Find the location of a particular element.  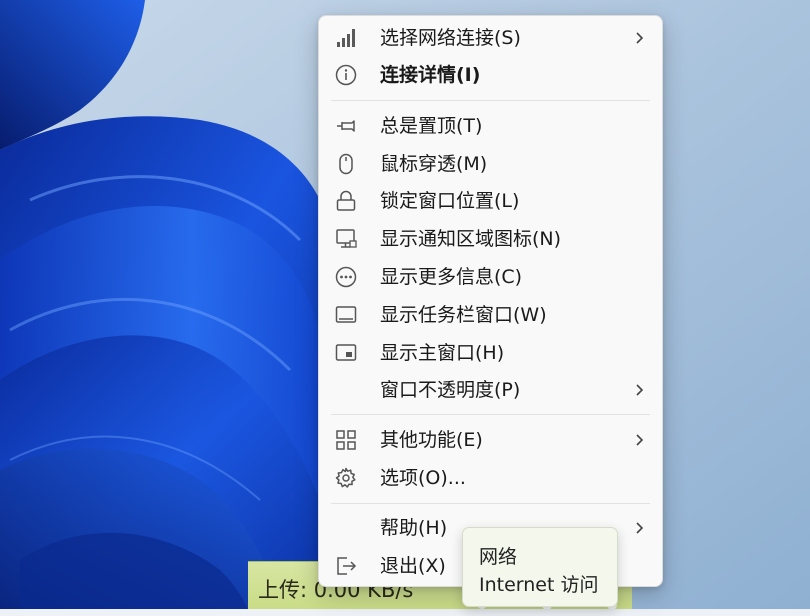

signal-bars-icon is located at coordinates (346, 38).